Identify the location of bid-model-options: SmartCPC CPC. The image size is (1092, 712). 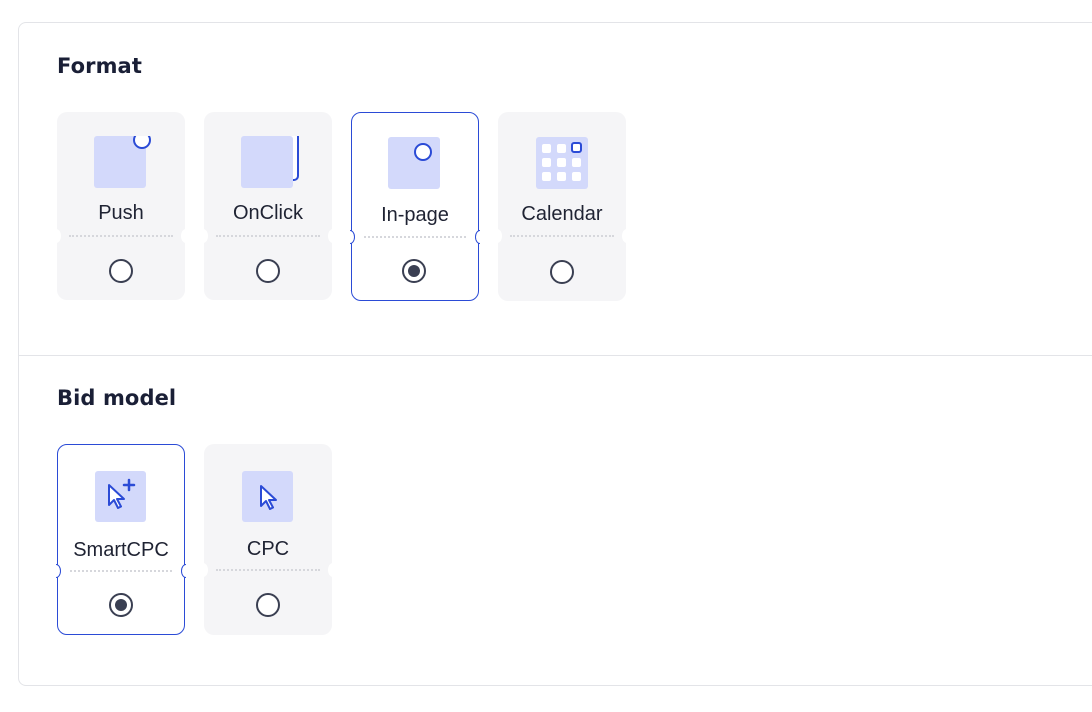
(197, 539).